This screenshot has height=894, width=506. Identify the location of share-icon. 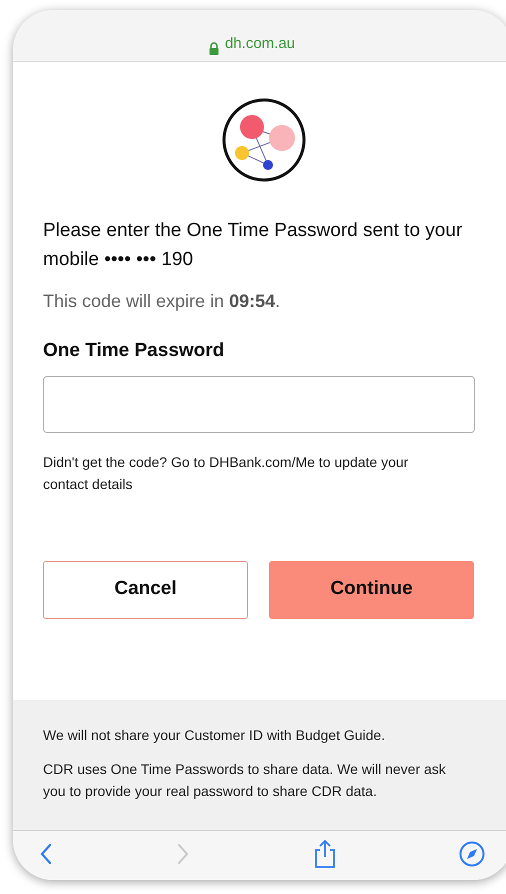
(325, 854).